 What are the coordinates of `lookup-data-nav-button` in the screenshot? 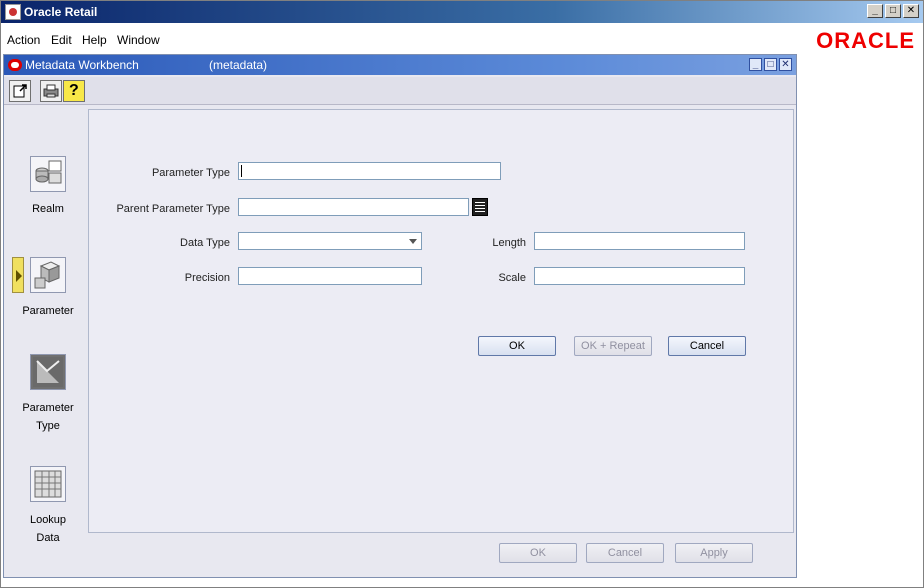 It's located at (48, 484).